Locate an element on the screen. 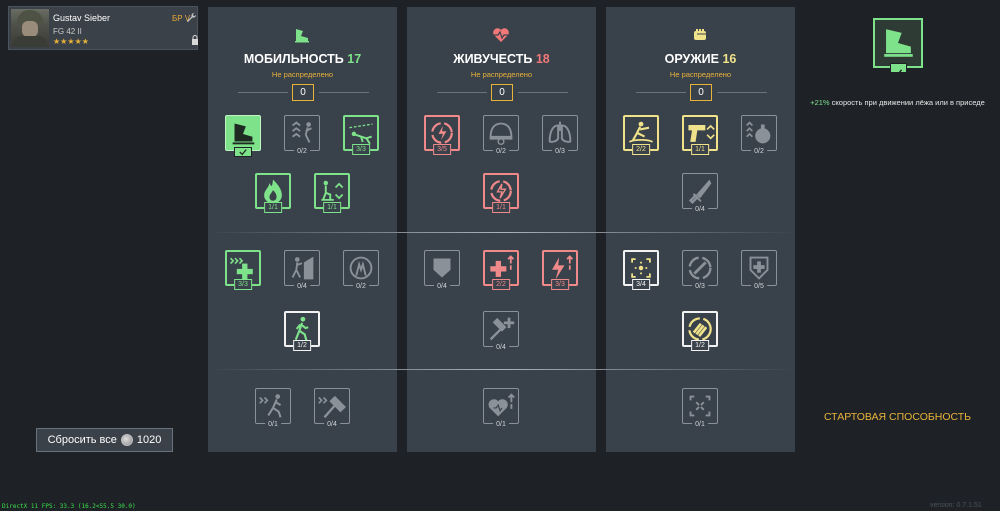  perk-helmet: 0/2 is located at coordinates (501, 135).